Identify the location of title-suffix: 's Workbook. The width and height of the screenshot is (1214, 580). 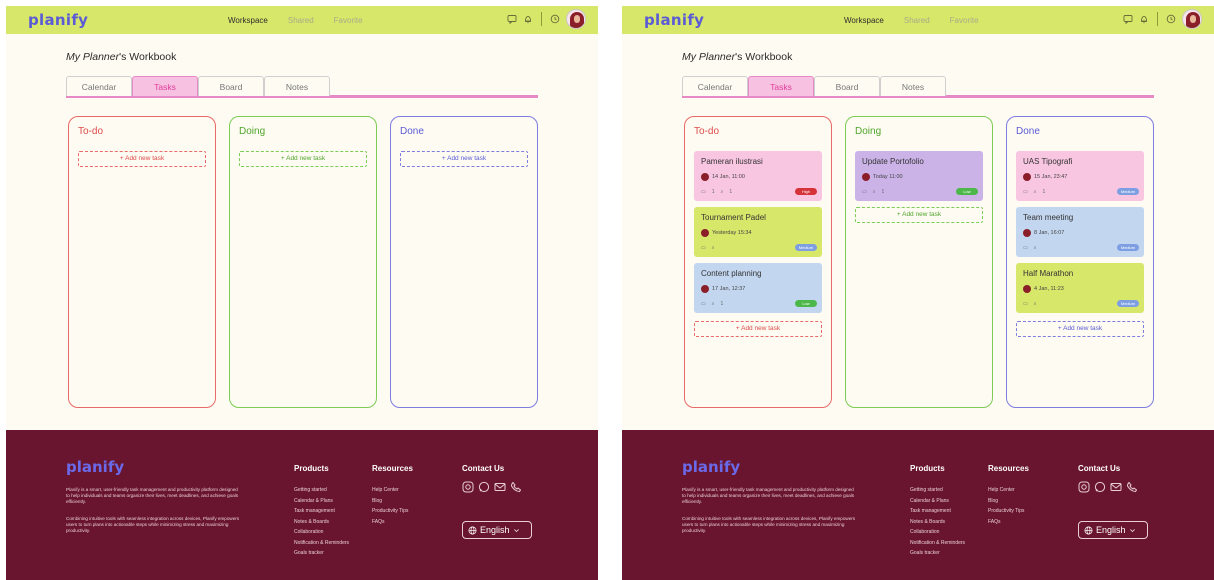
(148, 57).